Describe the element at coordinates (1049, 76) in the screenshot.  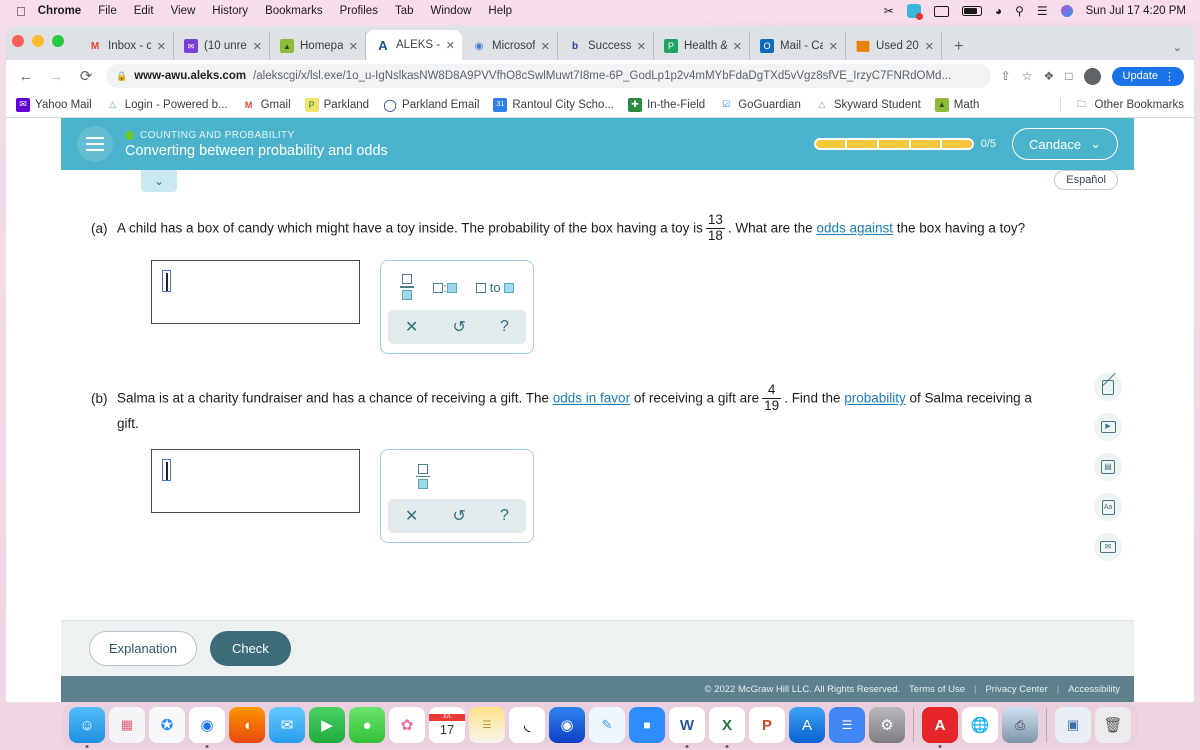
I see `extensions-icon: ❖` at that location.